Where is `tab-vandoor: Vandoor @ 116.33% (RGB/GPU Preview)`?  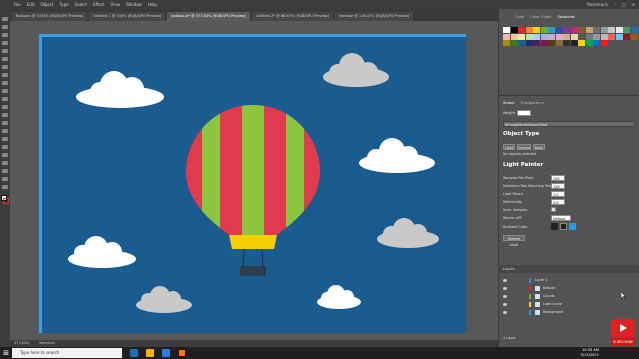
tab-vandoor: Vandoor @ 116.33% (RGB/GPU Preview) is located at coordinates (374, 16).